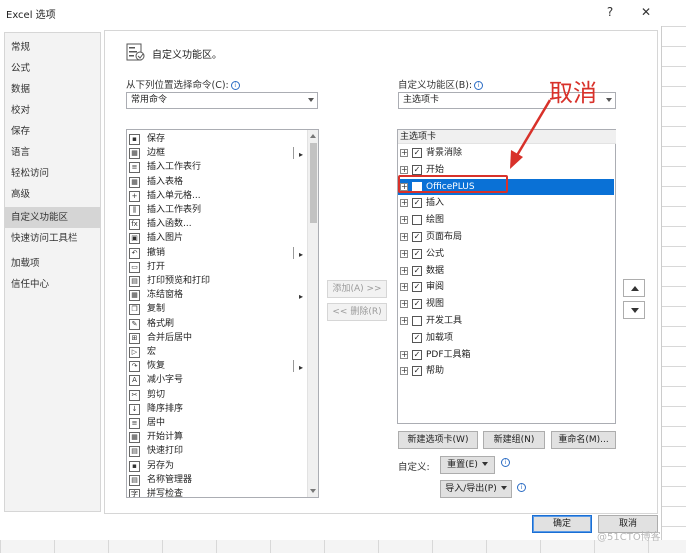  I want to click on nav-item-advanced: 高级, so click(52, 194).